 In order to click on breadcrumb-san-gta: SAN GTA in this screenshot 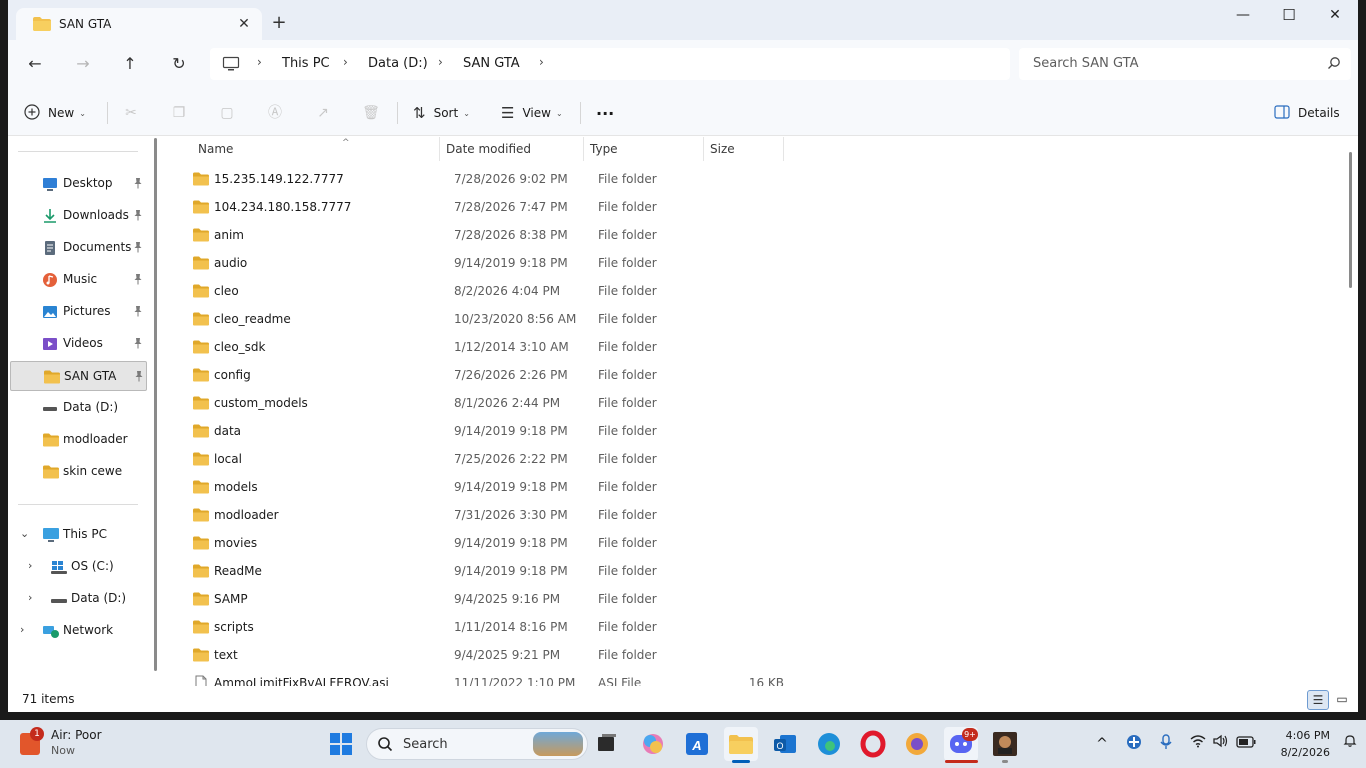, I will do `click(491, 63)`.